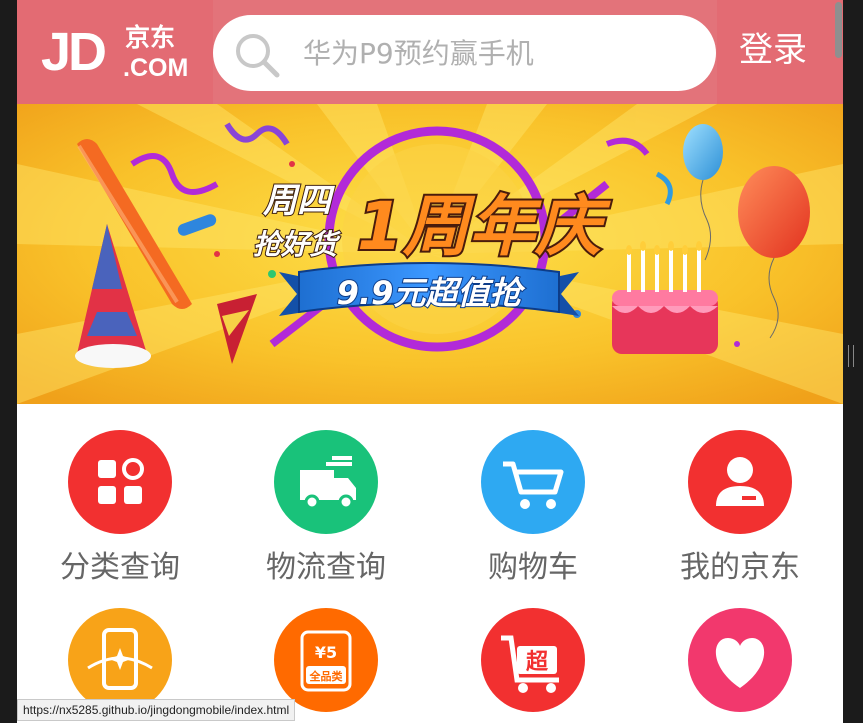 The height and width of the screenshot is (723, 863). I want to click on search-input, so click(498, 53).